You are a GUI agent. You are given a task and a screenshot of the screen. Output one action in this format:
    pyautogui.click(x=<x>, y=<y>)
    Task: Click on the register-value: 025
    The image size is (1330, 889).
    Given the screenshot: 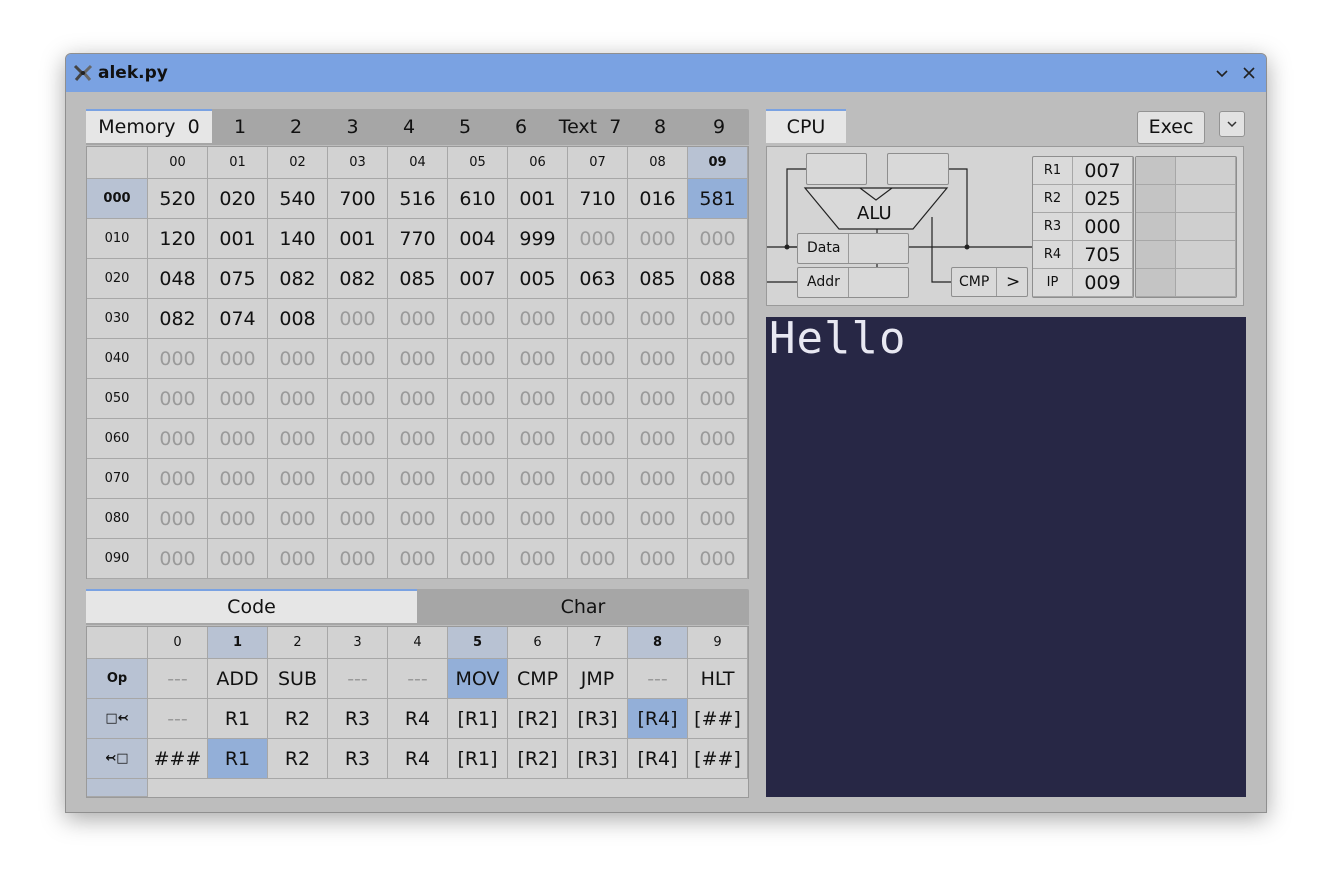 What is the action you would take?
    pyautogui.click(x=1103, y=199)
    